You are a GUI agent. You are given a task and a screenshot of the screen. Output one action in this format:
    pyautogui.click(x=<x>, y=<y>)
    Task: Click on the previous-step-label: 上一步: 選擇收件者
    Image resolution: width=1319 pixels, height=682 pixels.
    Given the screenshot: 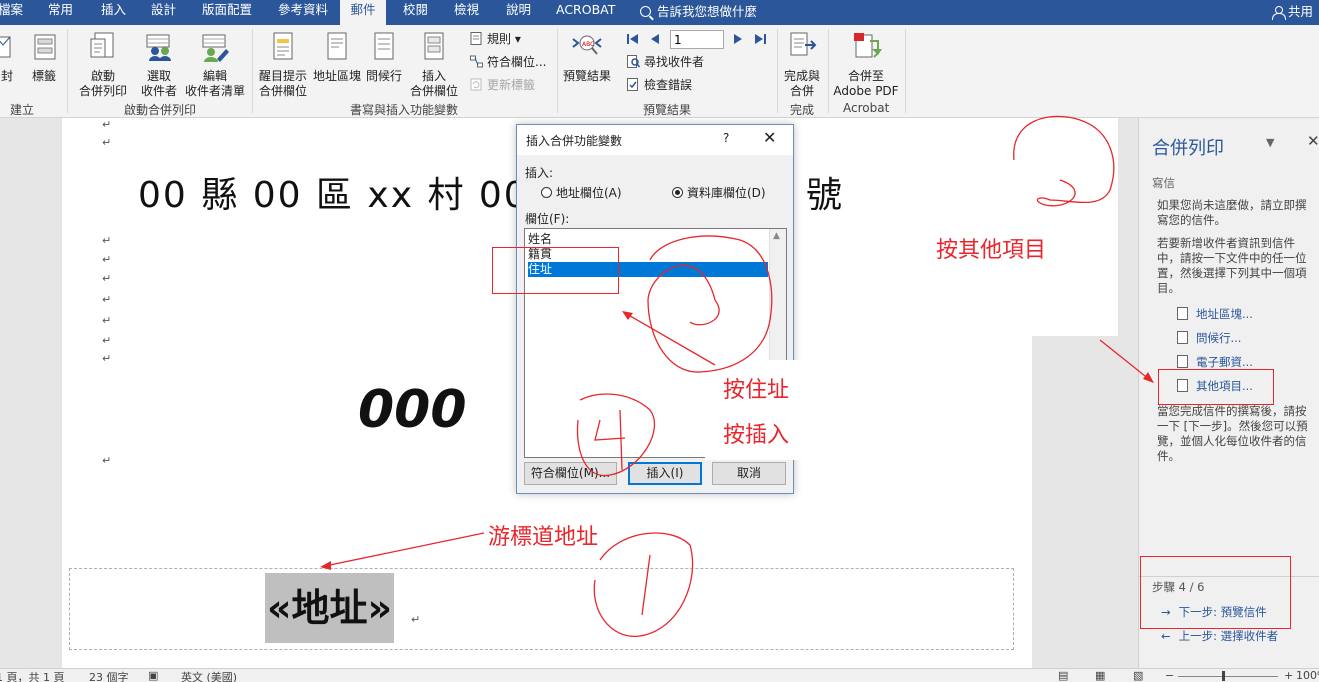 What is the action you would take?
    pyautogui.click(x=1228, y=636)
    